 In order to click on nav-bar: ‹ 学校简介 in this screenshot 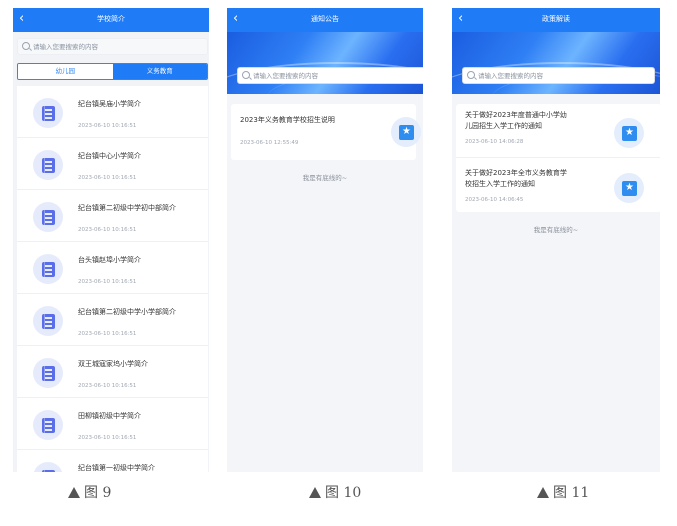, I will do `click(111, 20)`.